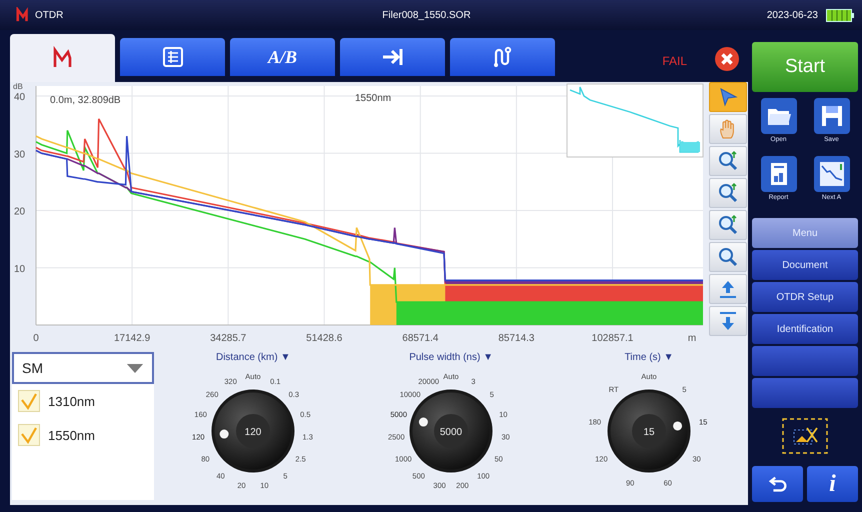 The width and height of the screenshot is (862, 512). What do you see at coordinates (20, 154) in the screenshot?
I see `y-tick-label: 30` at bounding box center [20, 154].